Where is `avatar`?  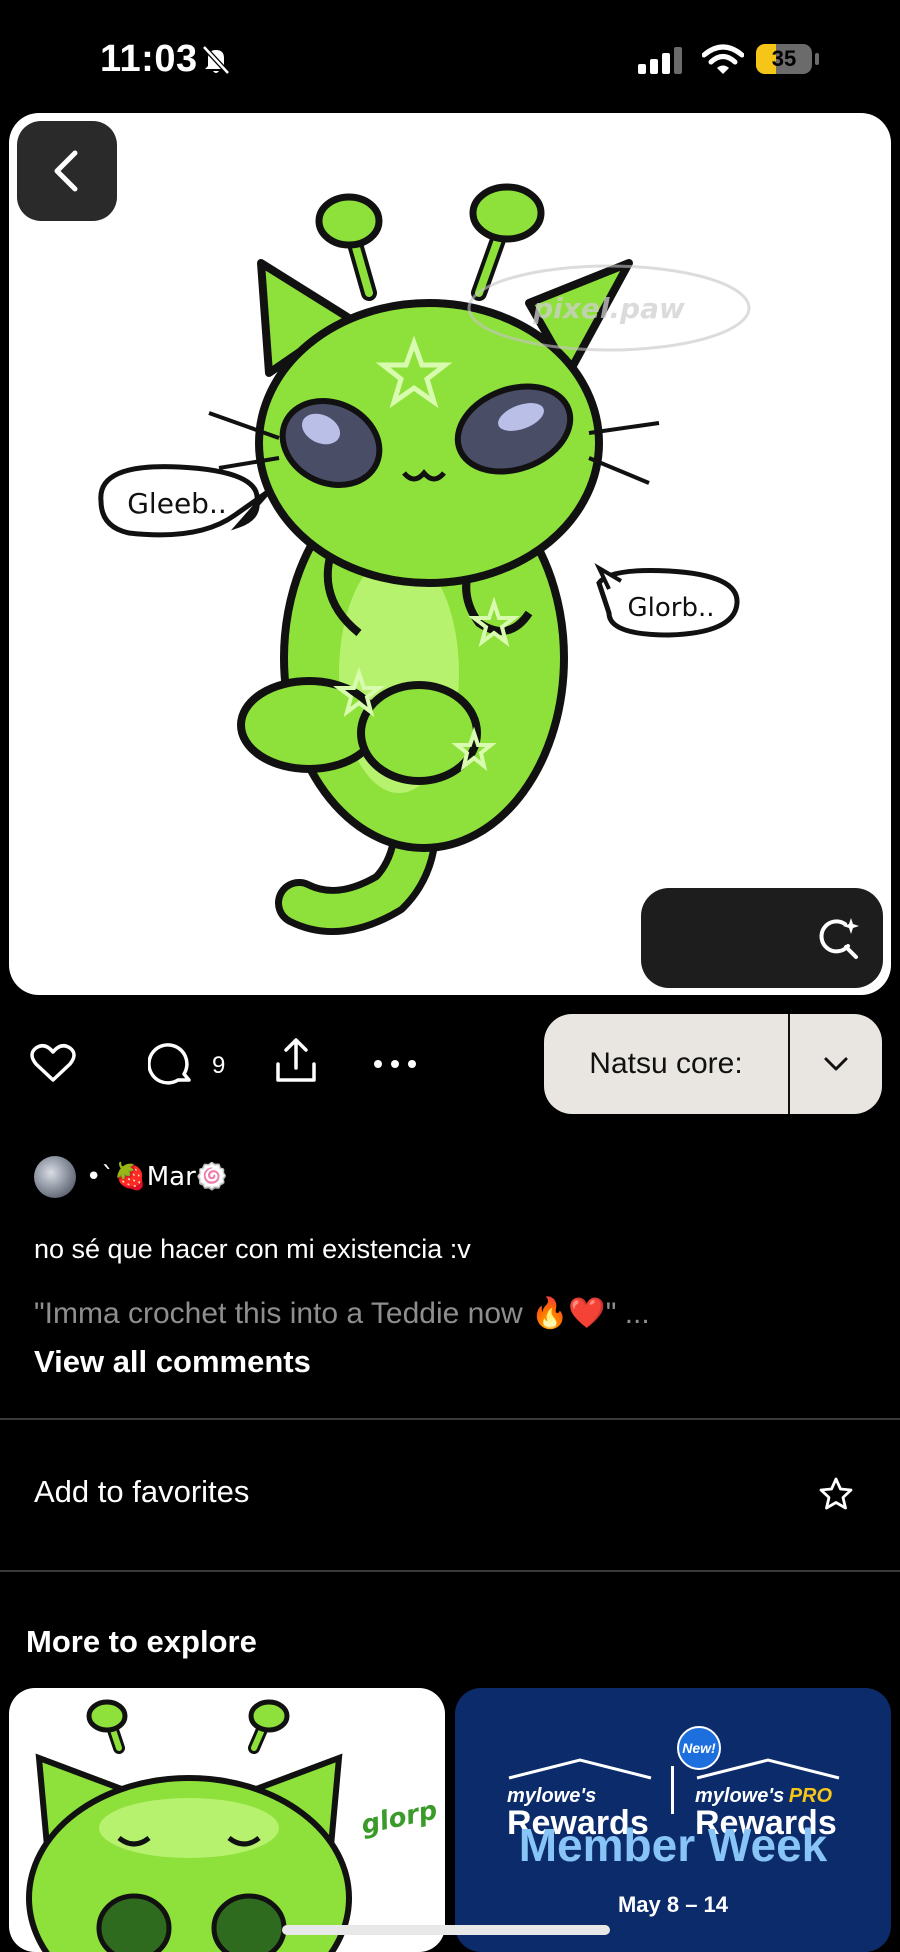 avatar is located at coordinates (55, 1177).